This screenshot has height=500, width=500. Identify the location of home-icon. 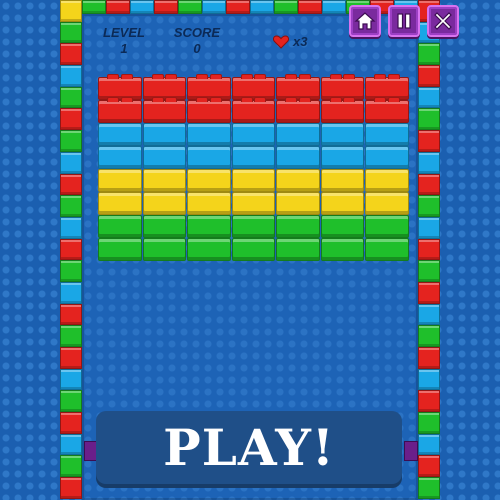
(365, 21).